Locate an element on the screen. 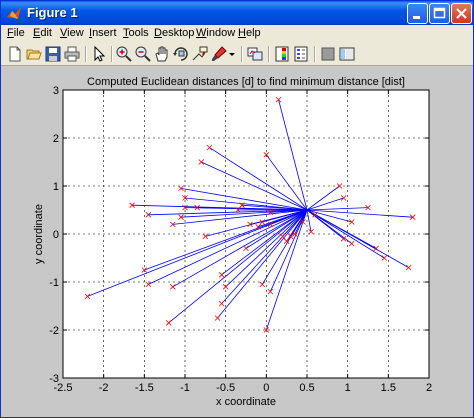  maximize-icon is located at coordinates (439, 13).